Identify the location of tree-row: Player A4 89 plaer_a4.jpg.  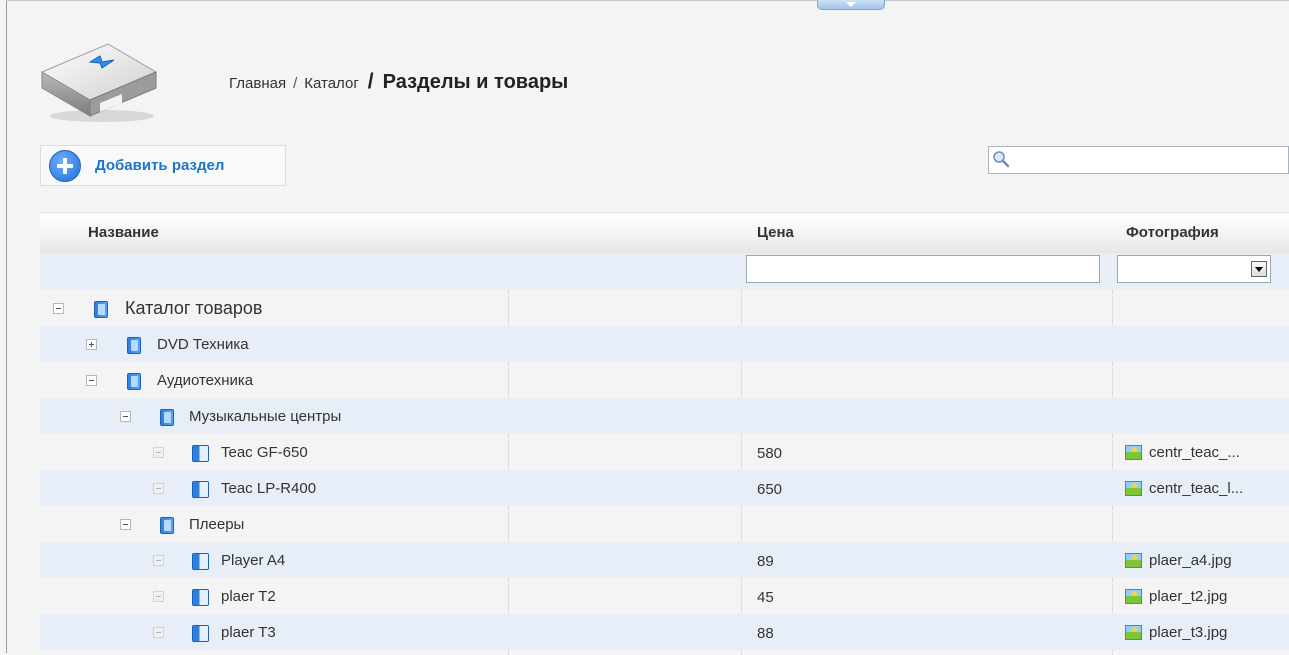
(664, 560).